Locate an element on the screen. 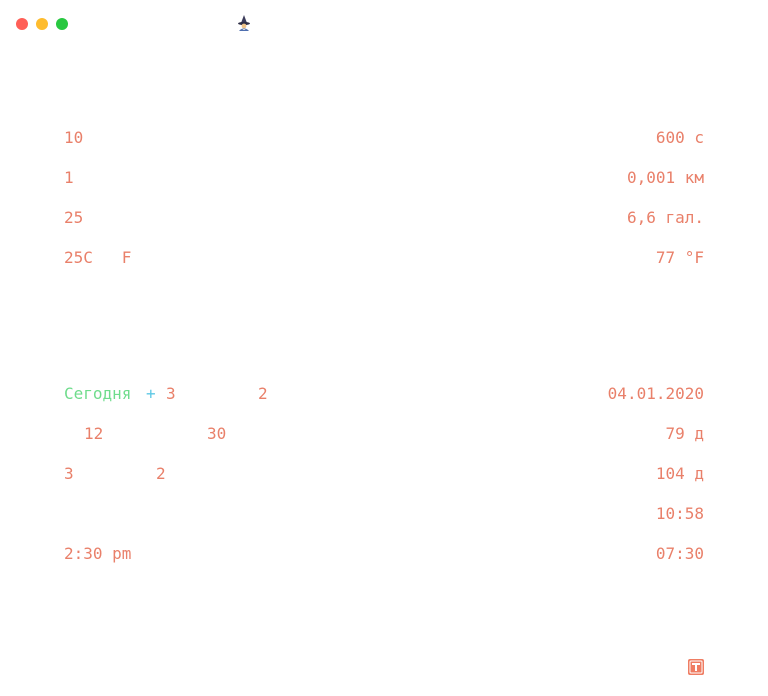 Image resolution: width=768 pixels, height=696 pixels. line-result: 6,6 гал. is located at coordinates (665, 218).